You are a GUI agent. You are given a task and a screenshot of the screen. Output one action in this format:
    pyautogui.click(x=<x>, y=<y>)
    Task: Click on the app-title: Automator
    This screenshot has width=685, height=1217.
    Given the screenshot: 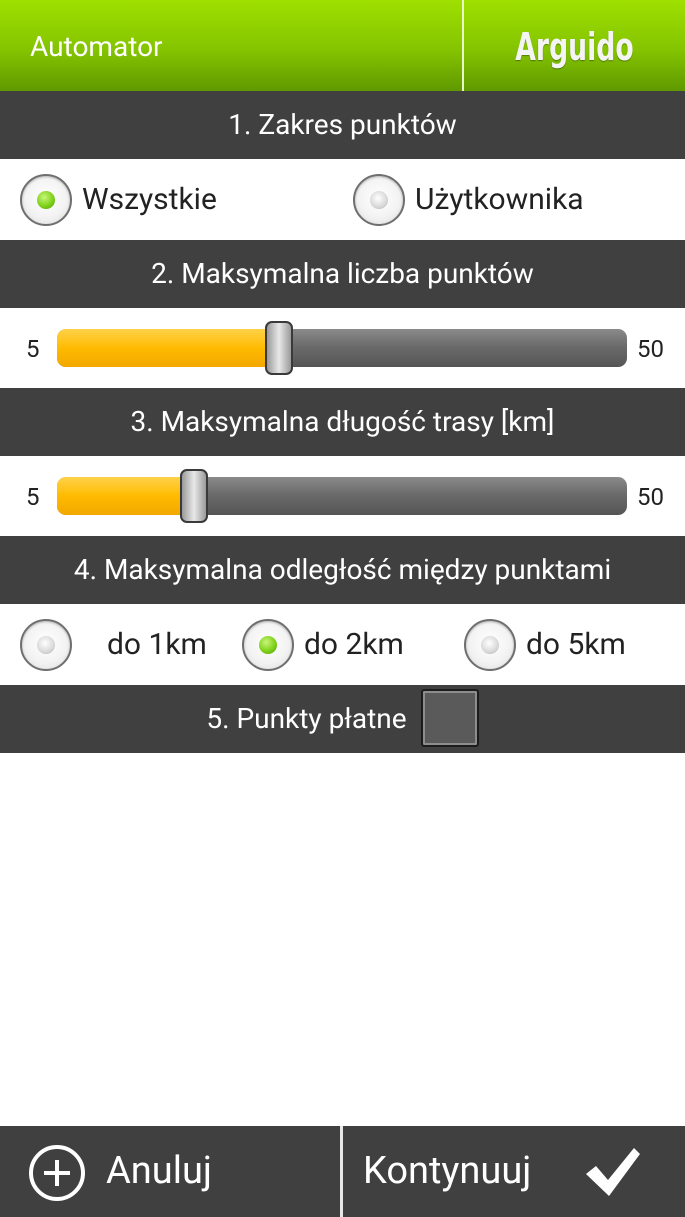 What is the action you would take?
    pyautogui.click(x=96, y=46)
    